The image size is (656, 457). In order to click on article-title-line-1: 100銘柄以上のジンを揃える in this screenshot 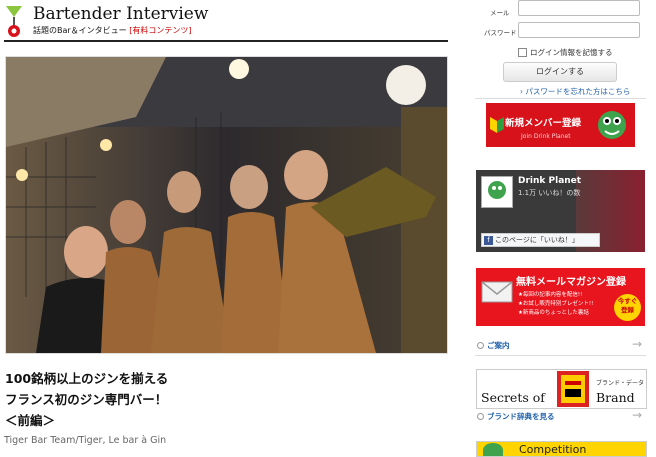, I will do `click(225, 378)`.